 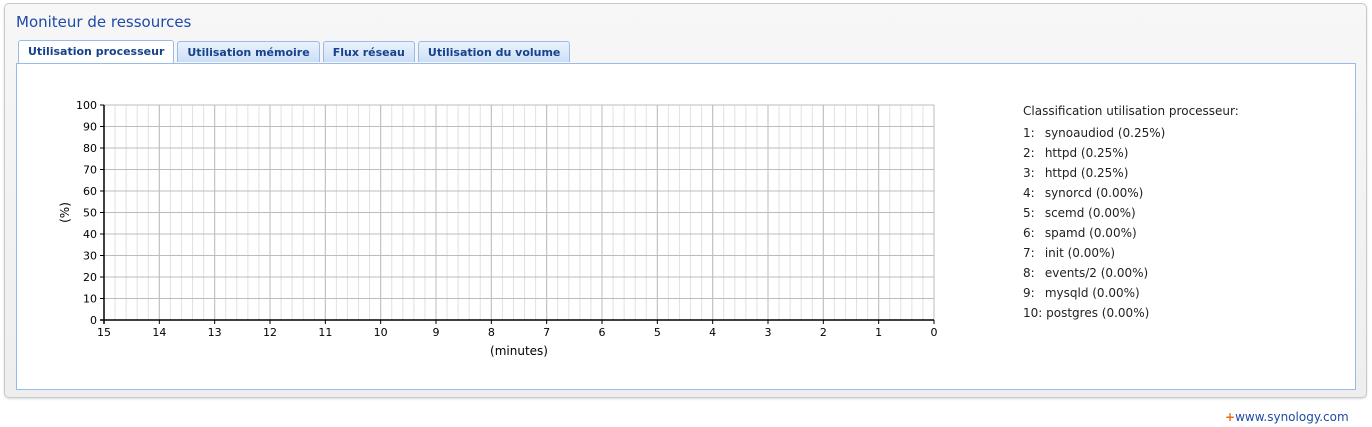 What do you see at coordinates (1029, 293) in the screenshot?
I see `ranking-number: 9:` at bounding box center [1029, 293].